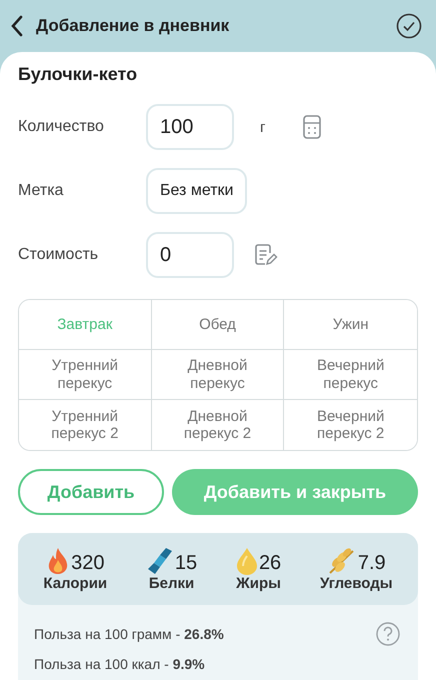 The width and height of the screenshot is (436, 680). Describe the element at coordinates (270, 563) in the screenshot. I see `nutrient-value: 26` at that location.